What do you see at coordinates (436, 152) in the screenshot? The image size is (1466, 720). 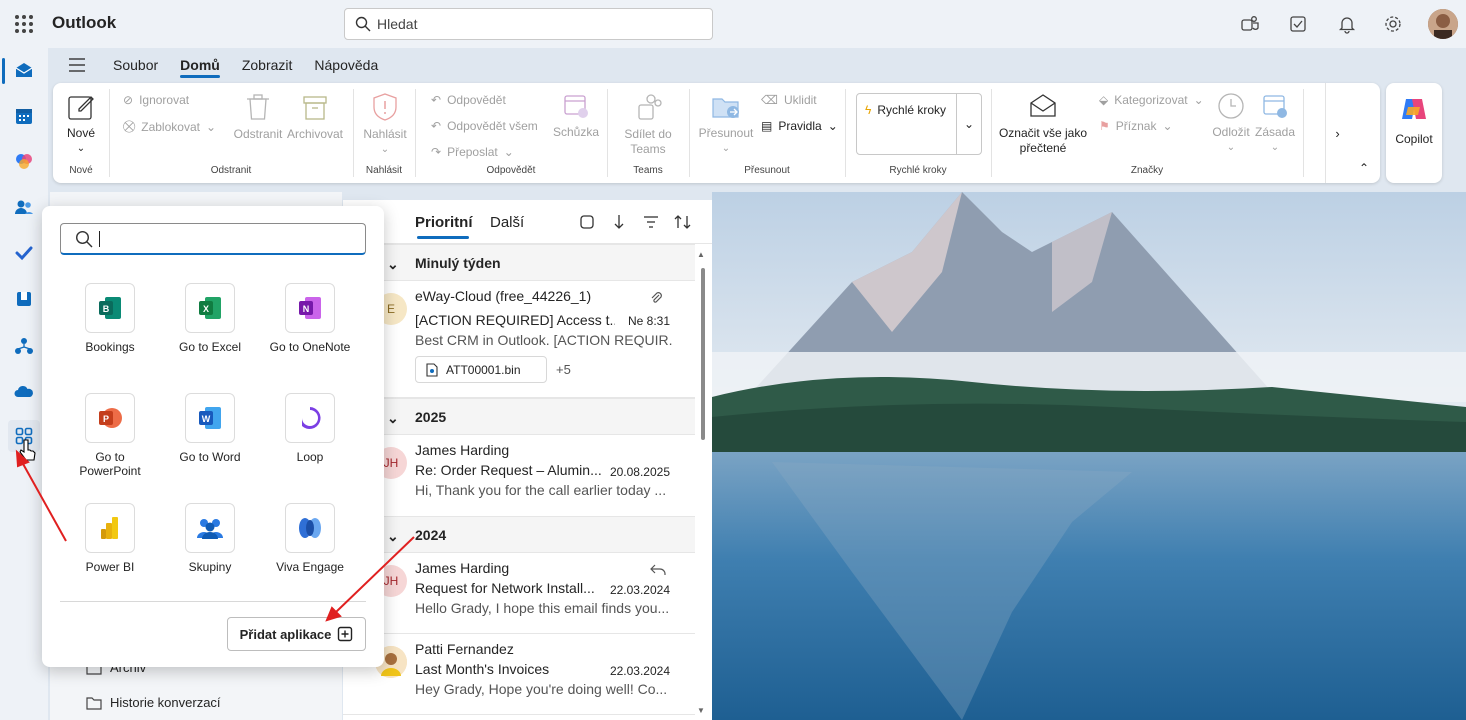 I see `forward-icon: ↷` at bounding box center [436, 152].